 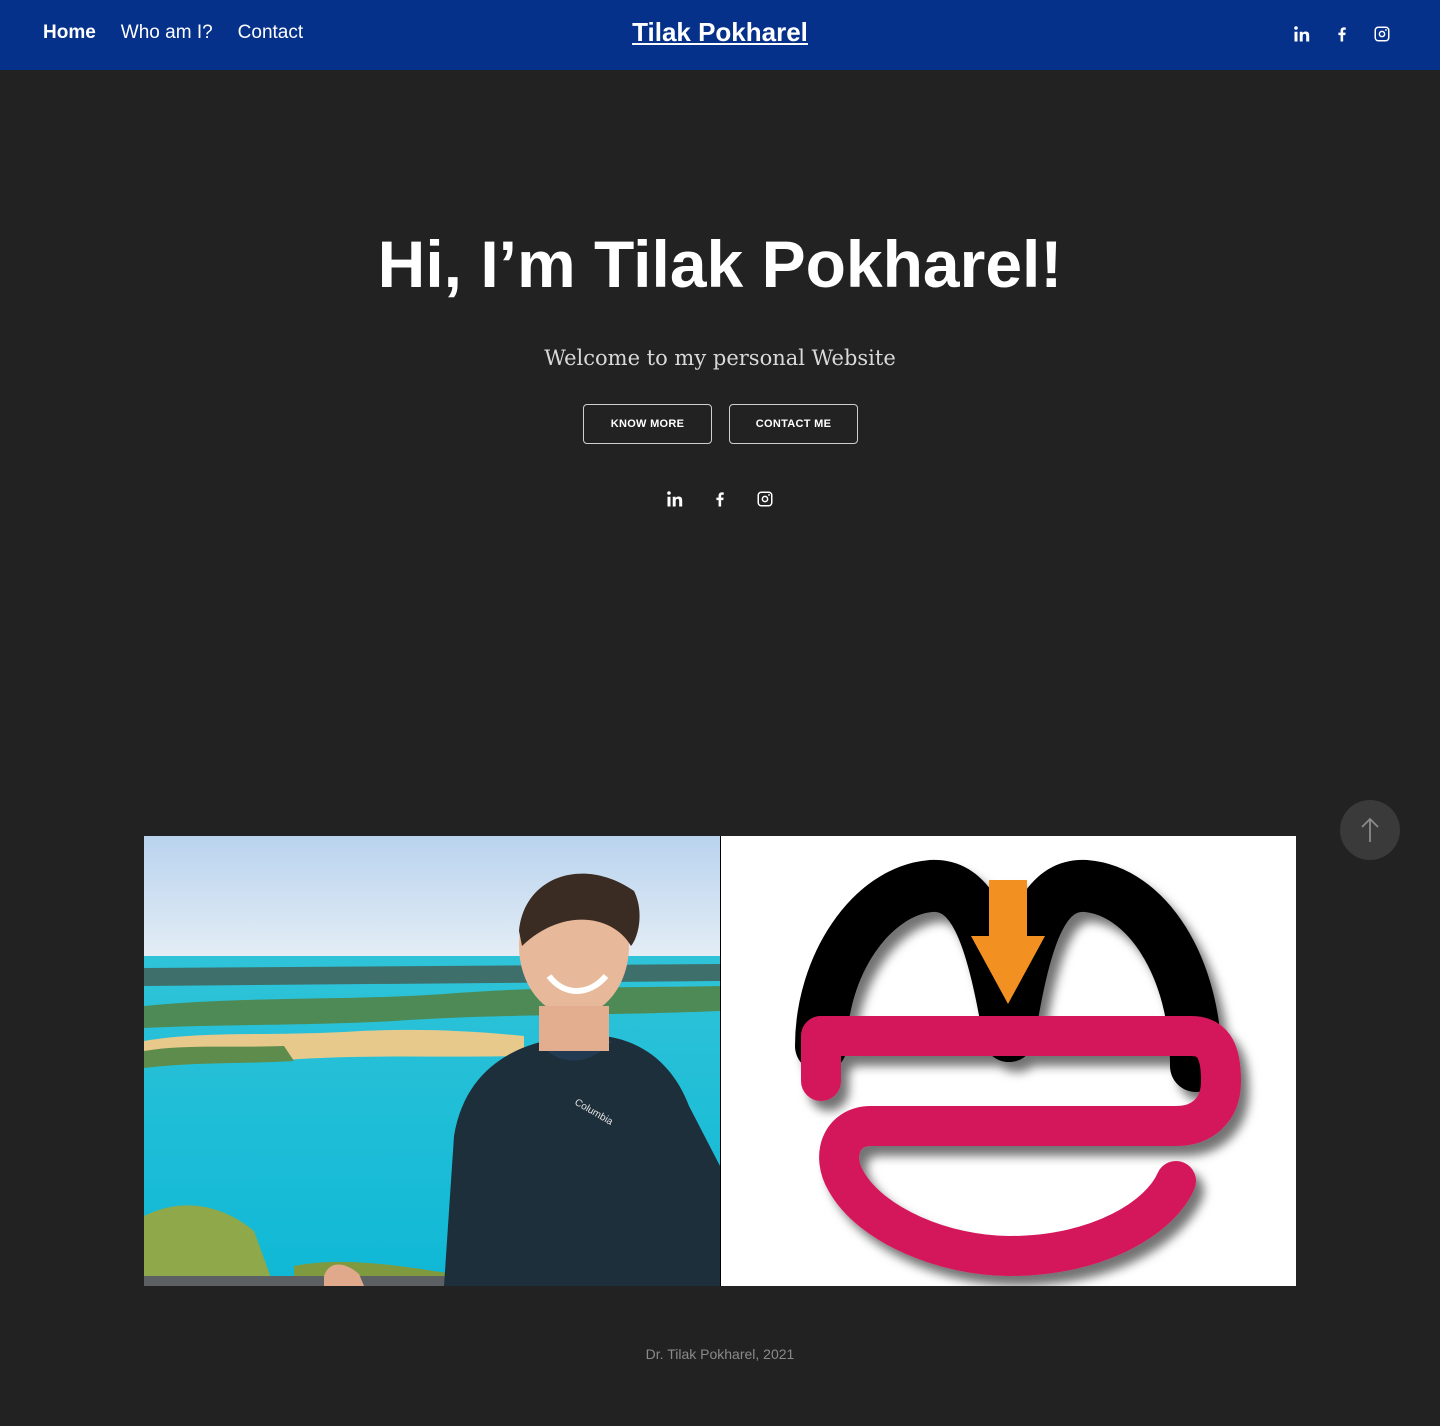 I want to click on hero-title: Hi, I’m Tilak Pokharel!, so click(x=720, y=264).